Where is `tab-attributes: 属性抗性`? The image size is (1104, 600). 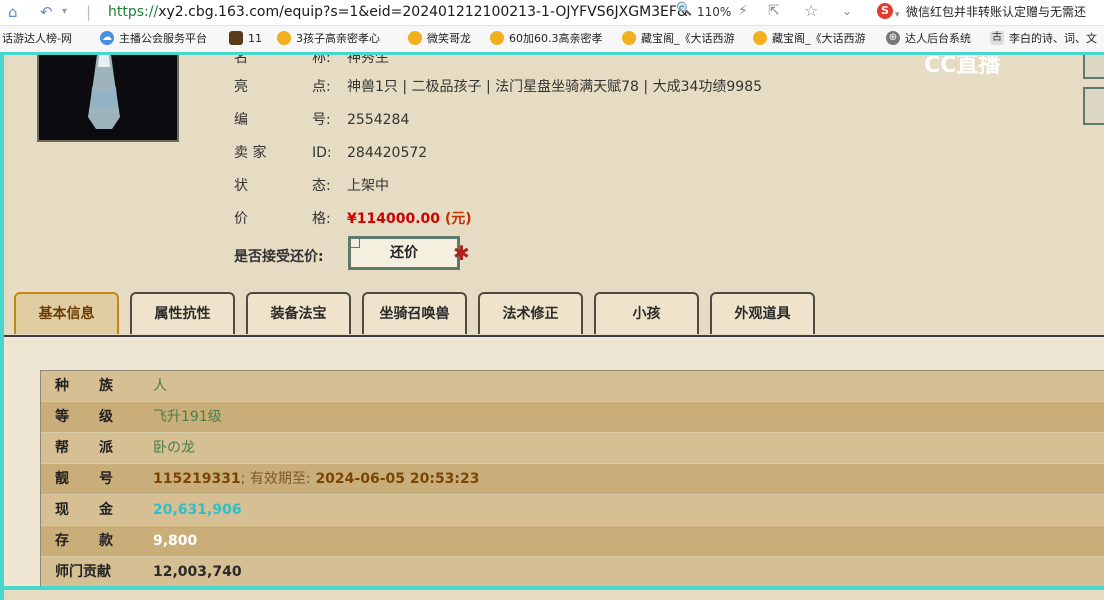
tab-attributes: 属性抗性 is located at coordinates (182, 313).